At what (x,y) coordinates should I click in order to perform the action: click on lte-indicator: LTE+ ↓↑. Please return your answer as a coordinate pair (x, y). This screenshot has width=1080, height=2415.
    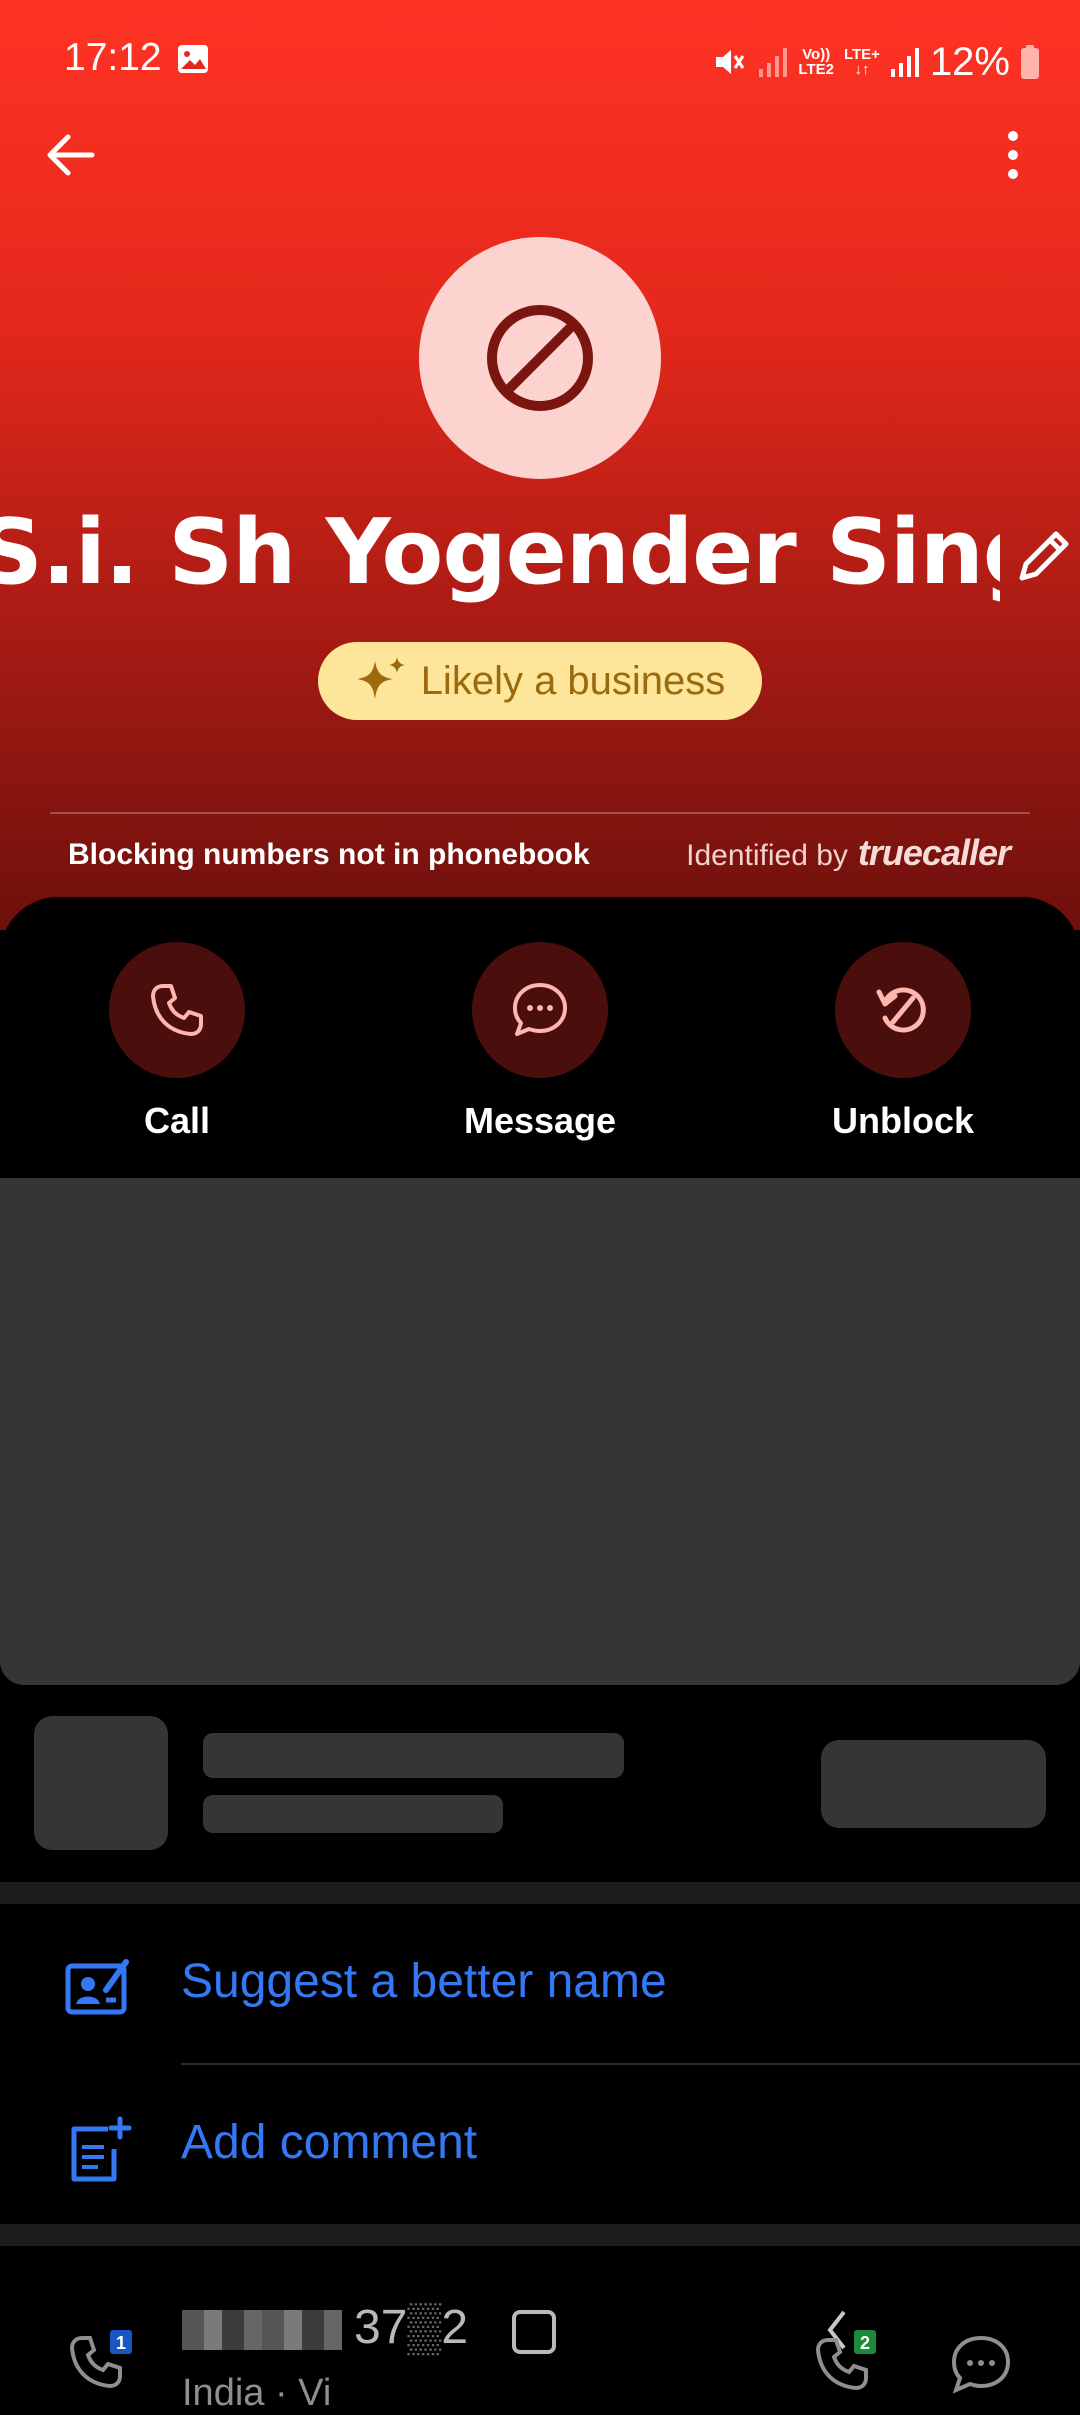
    Looking at the image, I should click on (861, 62).